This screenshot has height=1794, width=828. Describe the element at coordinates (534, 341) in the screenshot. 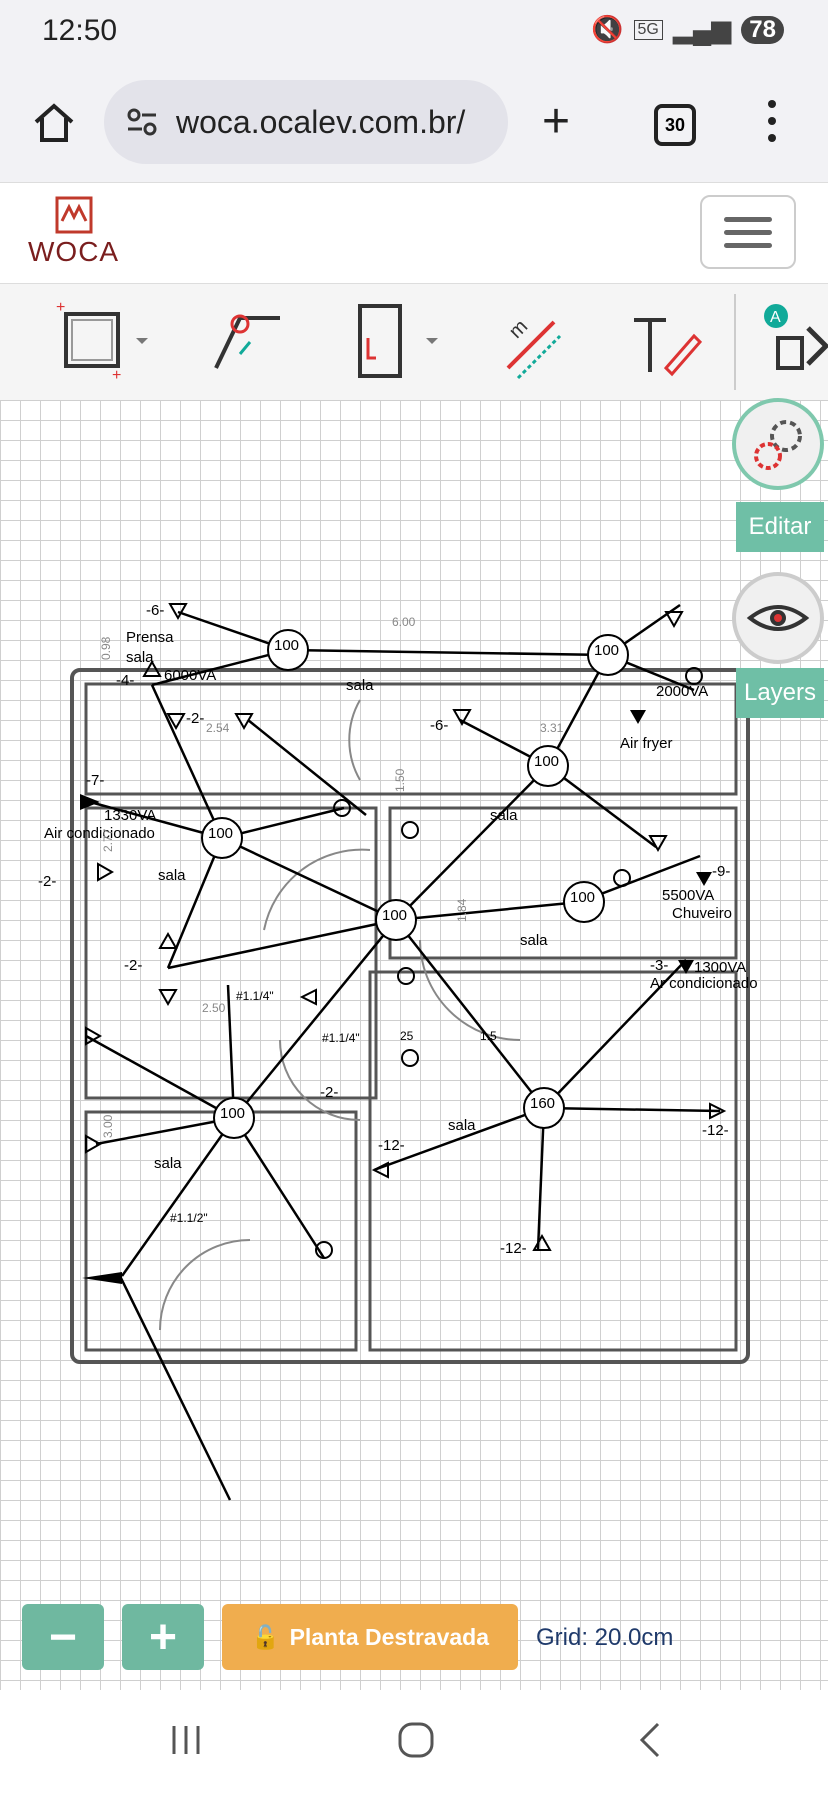

I see `measure-tool-icon: m` at that location.